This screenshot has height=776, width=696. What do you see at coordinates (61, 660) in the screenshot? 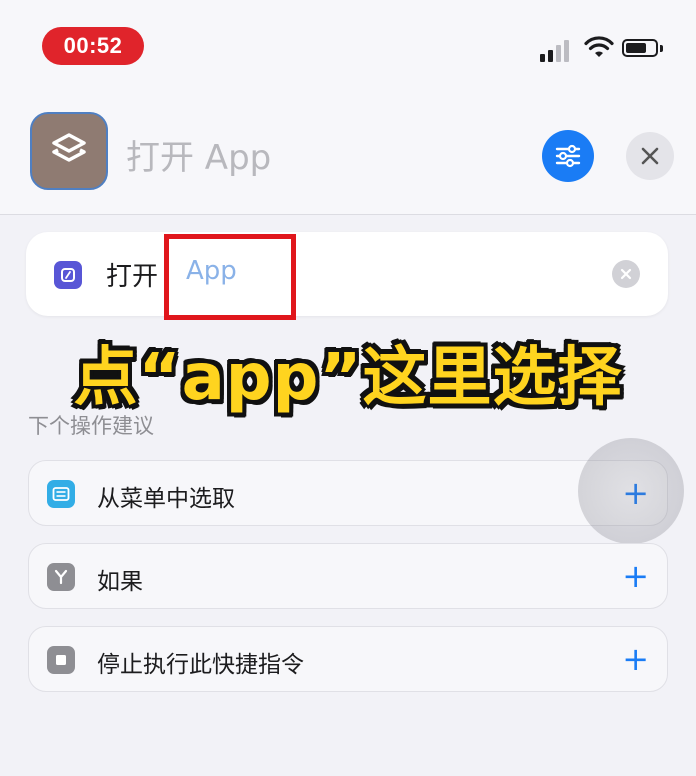
I see `stop-icon` at bounding box center [61, 660].